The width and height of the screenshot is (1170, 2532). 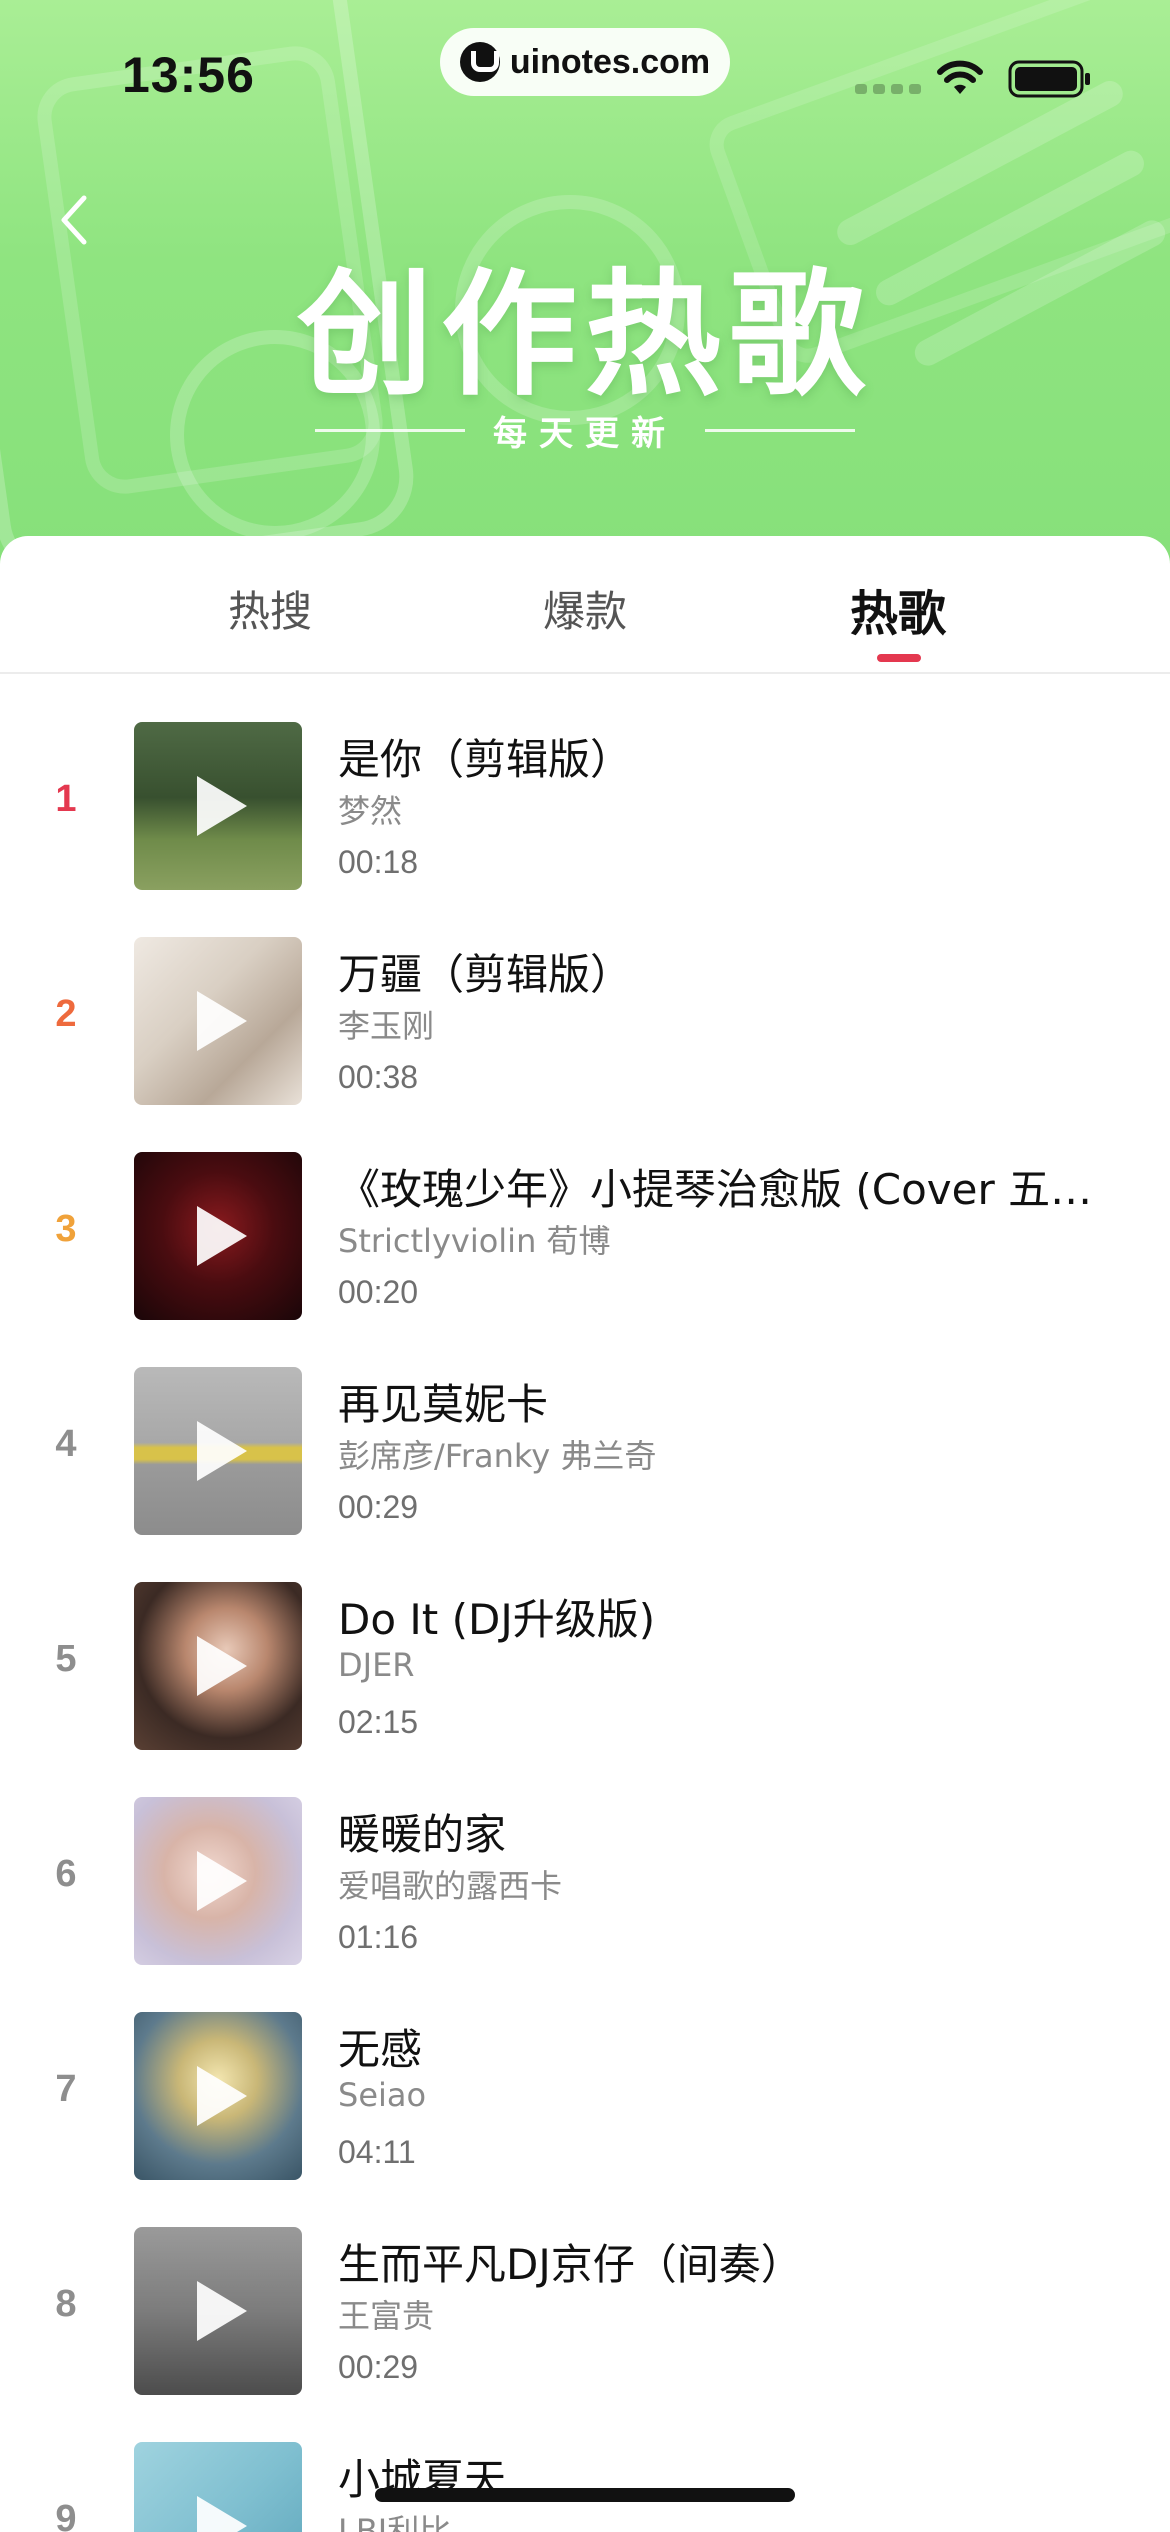 I want to click on song-duration: 00:38, so click(x=378, y=1077).